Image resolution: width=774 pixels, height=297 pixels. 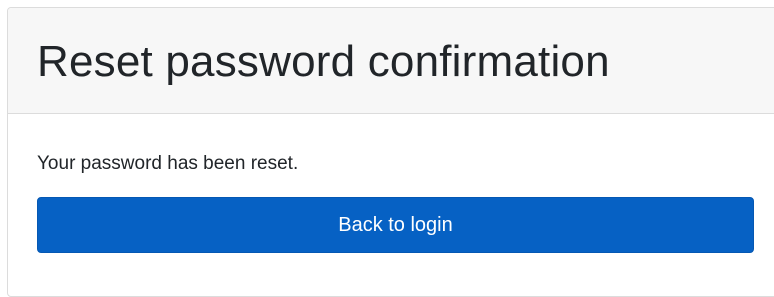 I want to click on page-title: Reset password confirmation, so click(x=323, y=61).